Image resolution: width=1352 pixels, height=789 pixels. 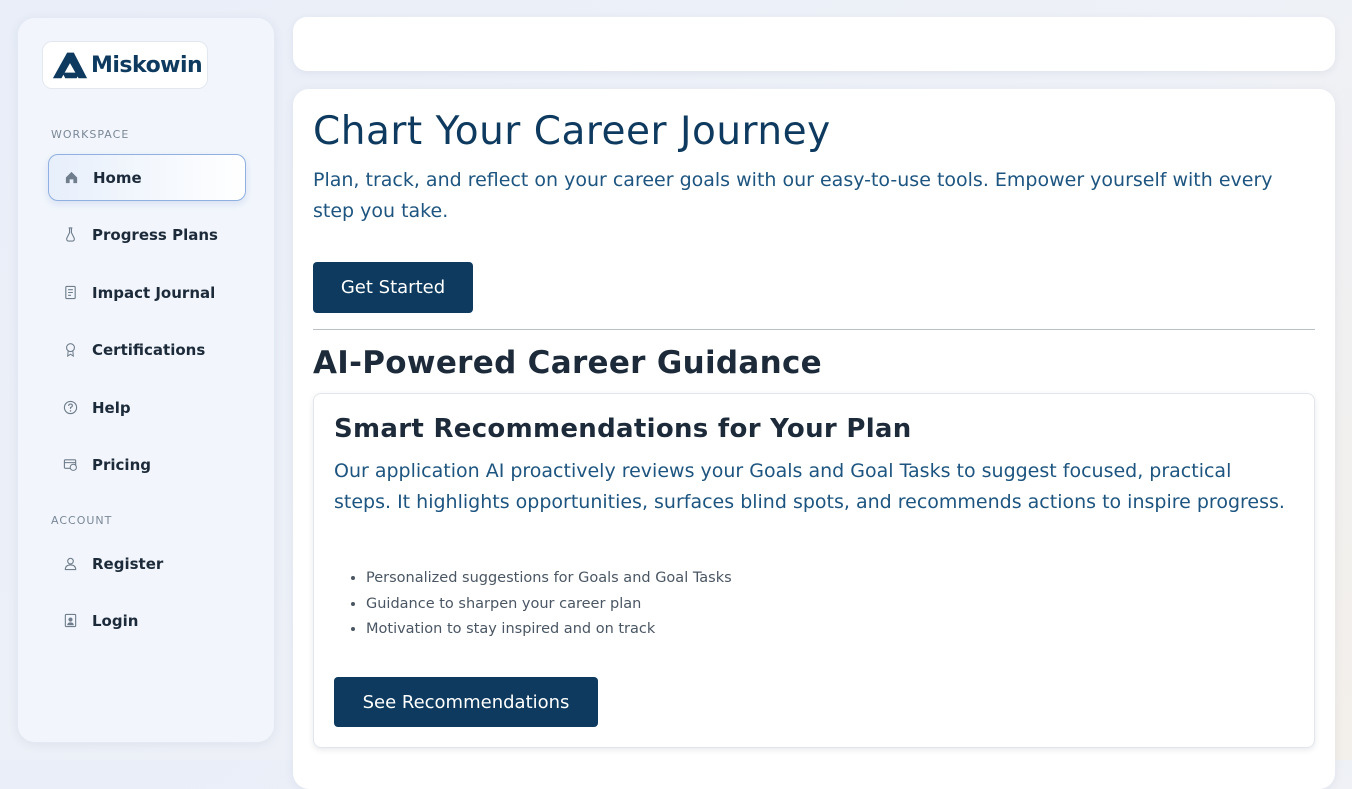 What do you see at coordinates (154, 292) in the screenshot?
I see `sidebar-item-label: Impact Journal` at bounding box center [154, 292].